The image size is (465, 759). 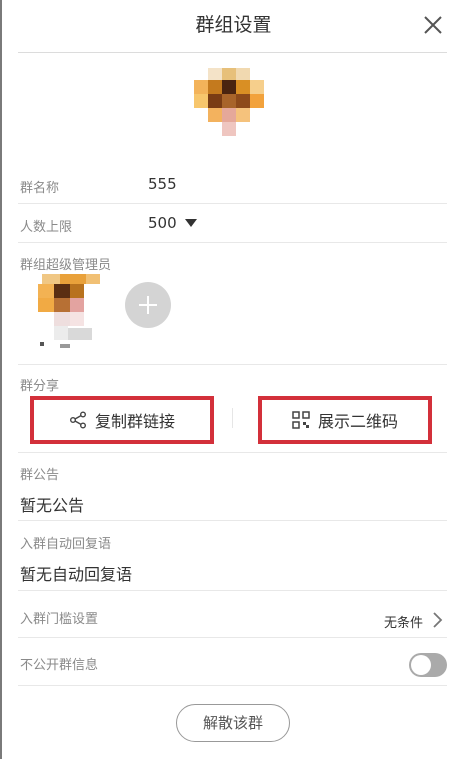 What do you see at coordinates (232, 52) in the screenshot?
I see `header-divider` at bounding box center [232, 52].